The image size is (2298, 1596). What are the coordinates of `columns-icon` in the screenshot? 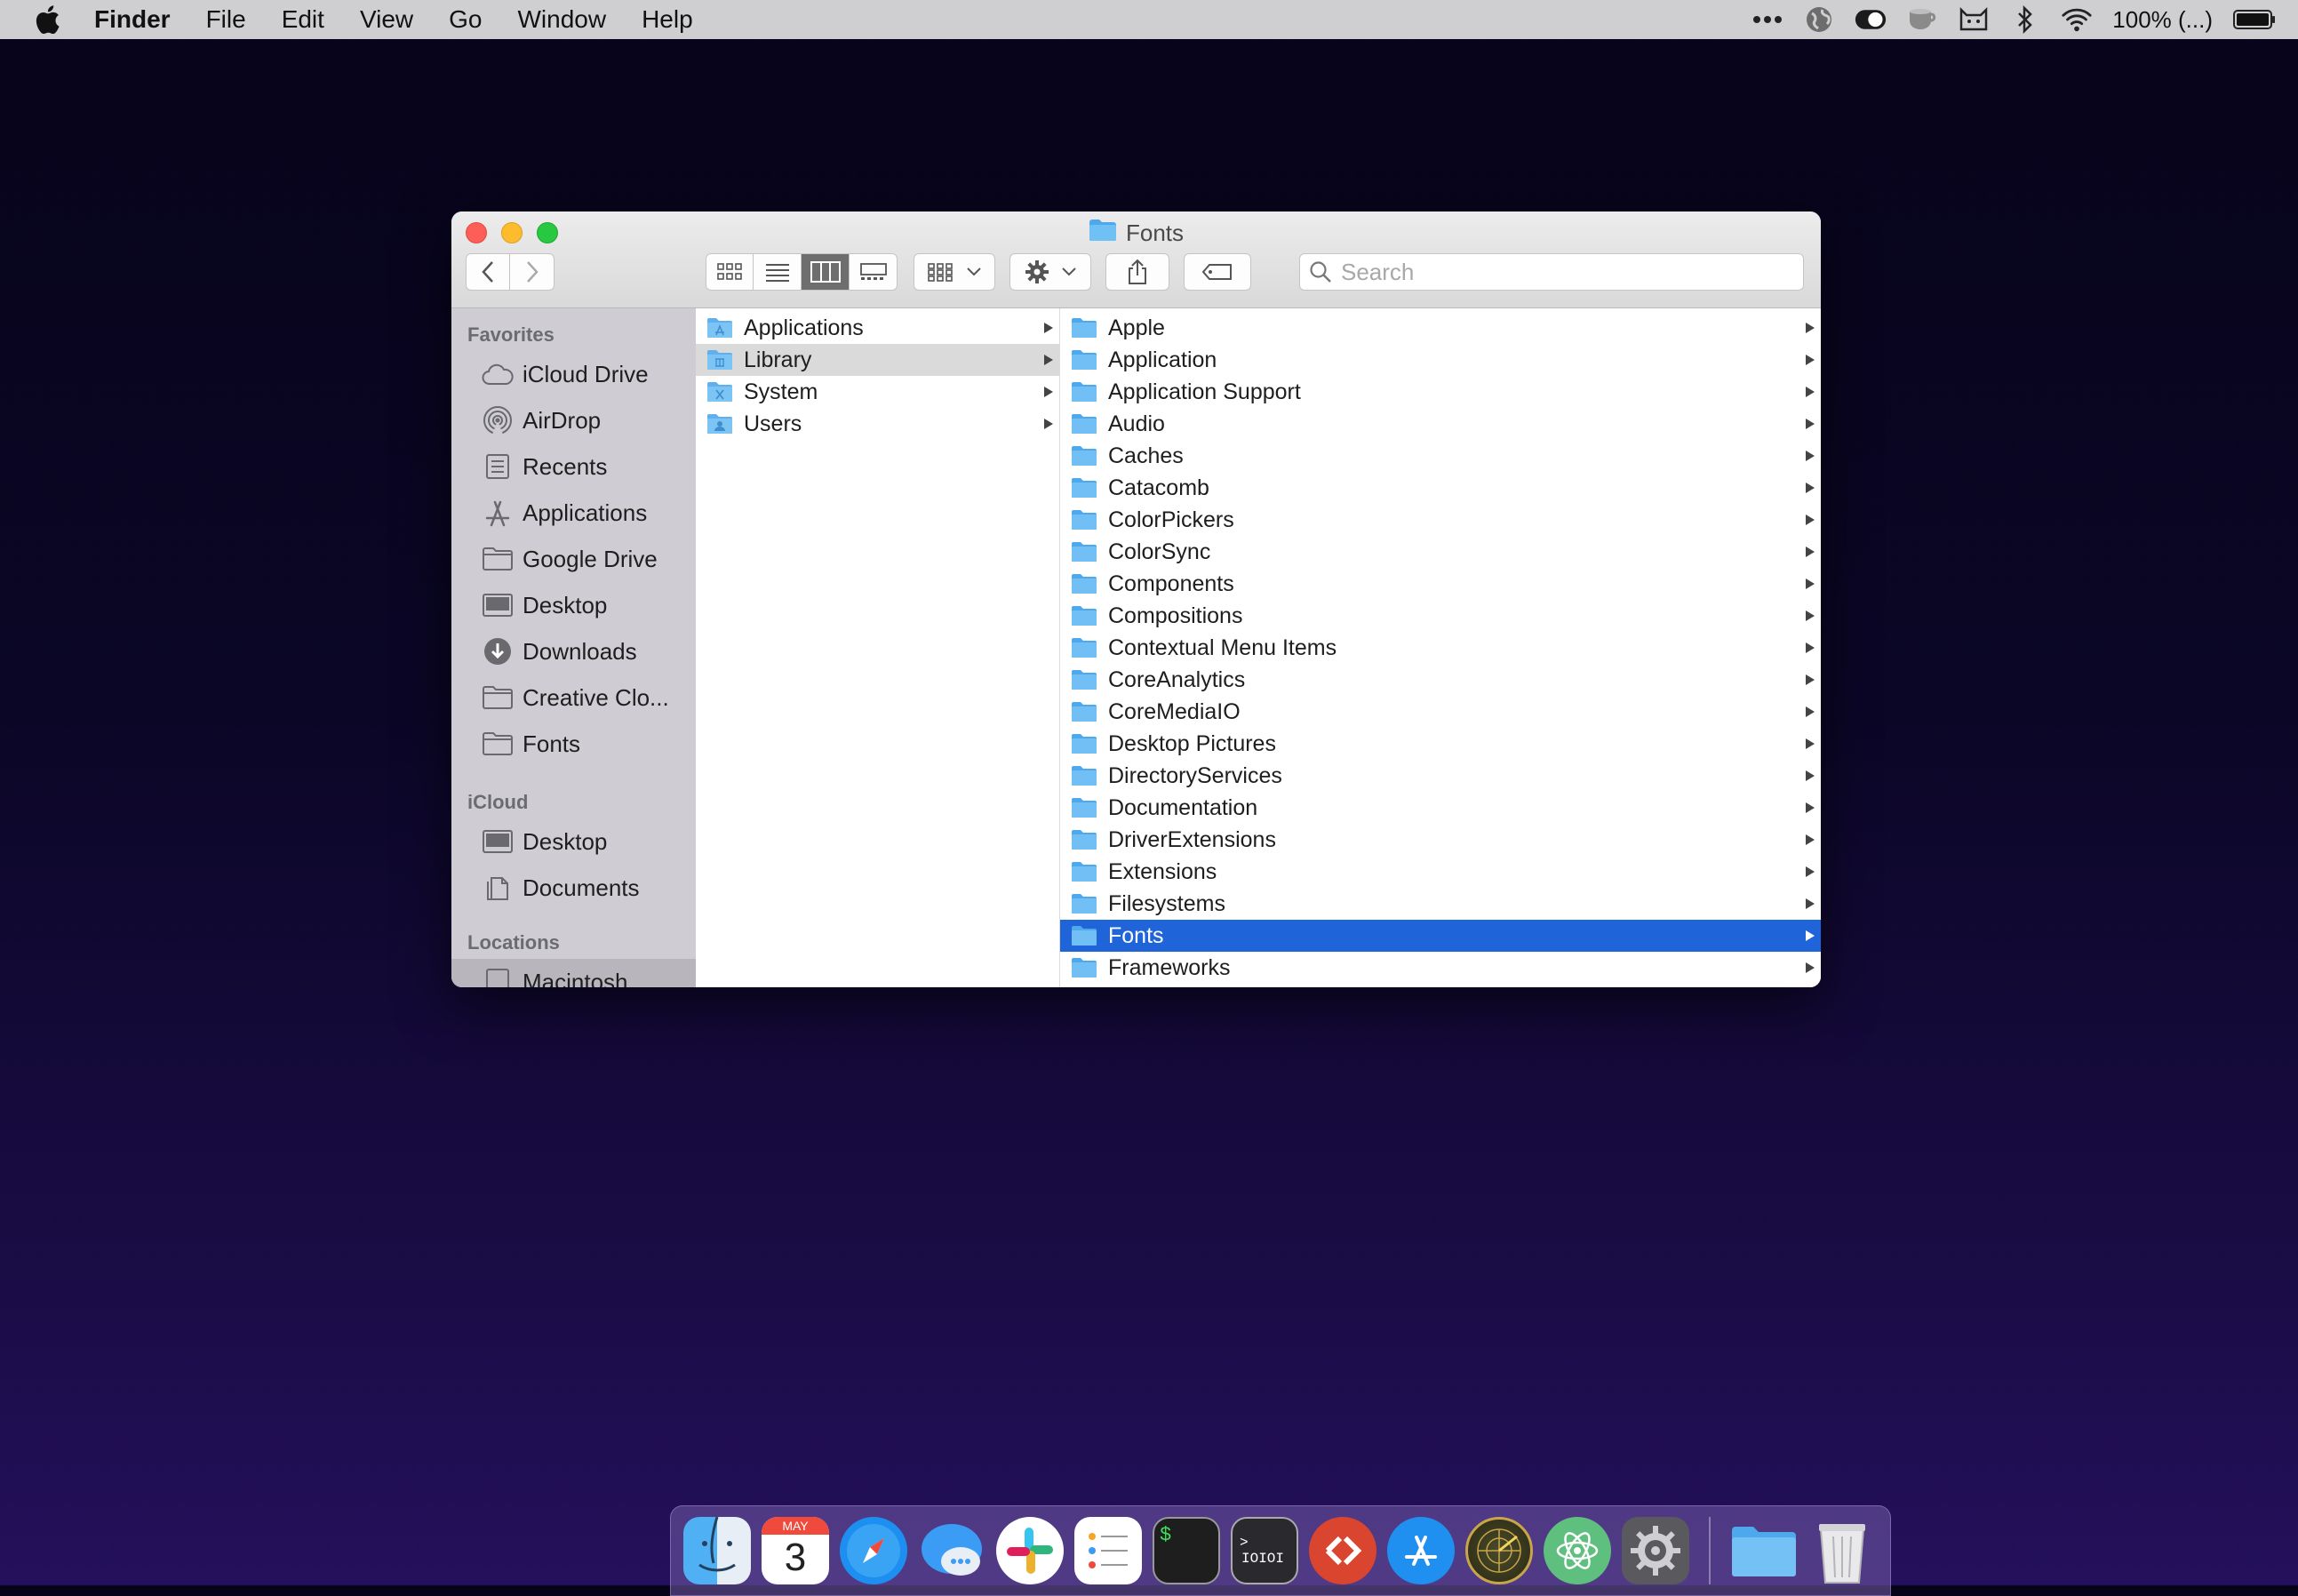 It's located at (825, 272).